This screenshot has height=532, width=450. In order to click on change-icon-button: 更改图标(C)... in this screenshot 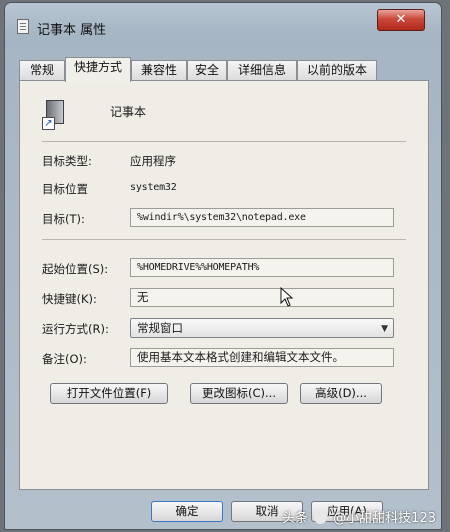, I will do `click(239, 393)`.